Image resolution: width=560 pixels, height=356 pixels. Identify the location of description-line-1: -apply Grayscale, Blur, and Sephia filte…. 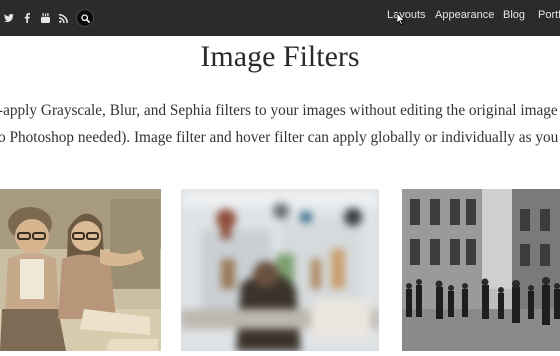
(280, 110).